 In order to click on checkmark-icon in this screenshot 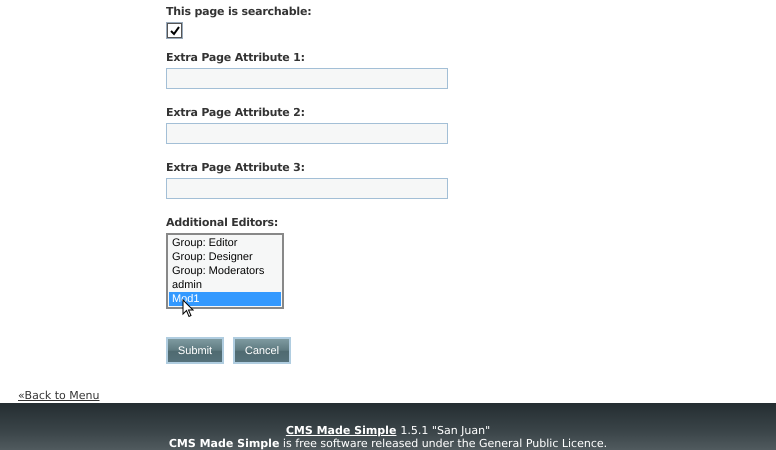, I will do `click(175, 31)`.